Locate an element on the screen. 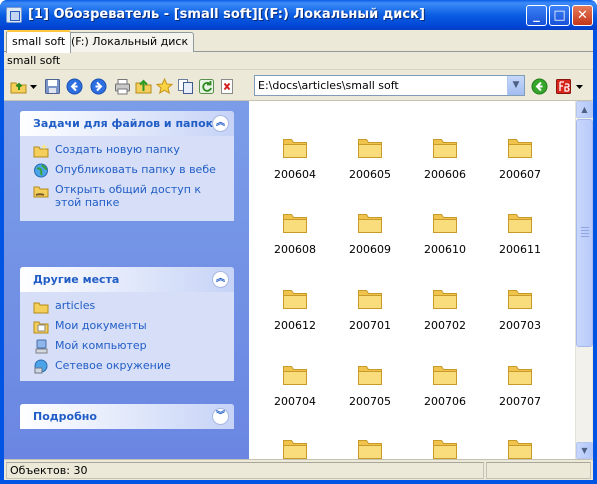 Image resolution: width=597 pixels, height=484 pixels. address-input: E:\docs\articles\small soft is located at coordinates (328, 85).